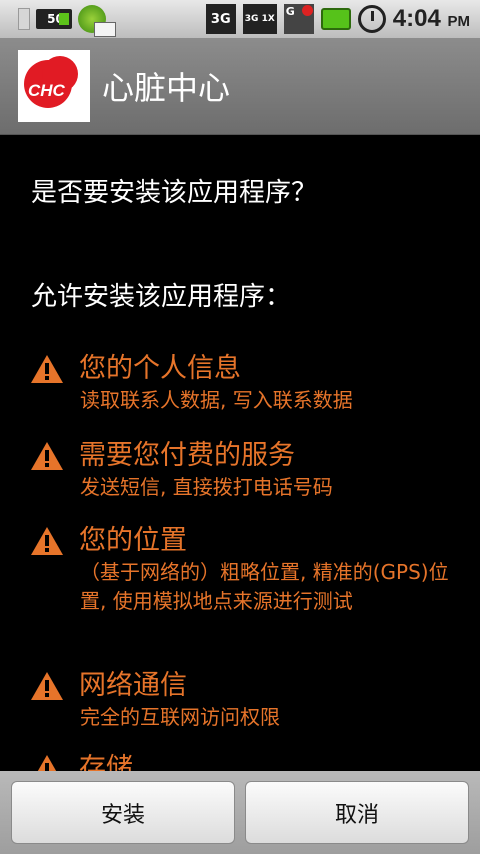  What do you see at coordinates (106, 762) in the screenshot?
I see `permission-title: 存储` at bounding box center [106, 762].